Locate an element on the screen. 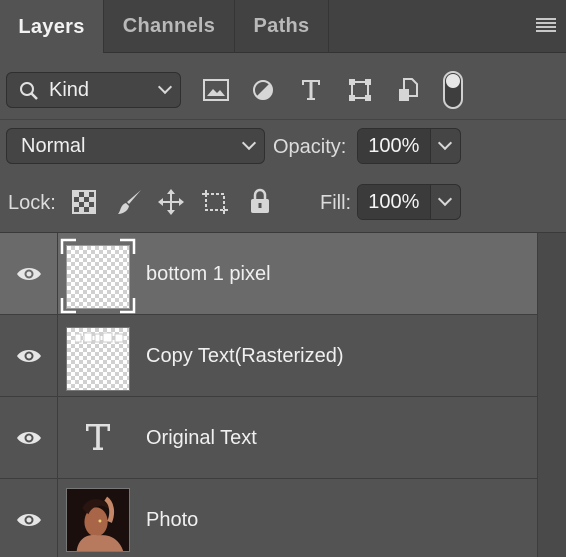  type-layer-icon is located at coordinates (98, 437).